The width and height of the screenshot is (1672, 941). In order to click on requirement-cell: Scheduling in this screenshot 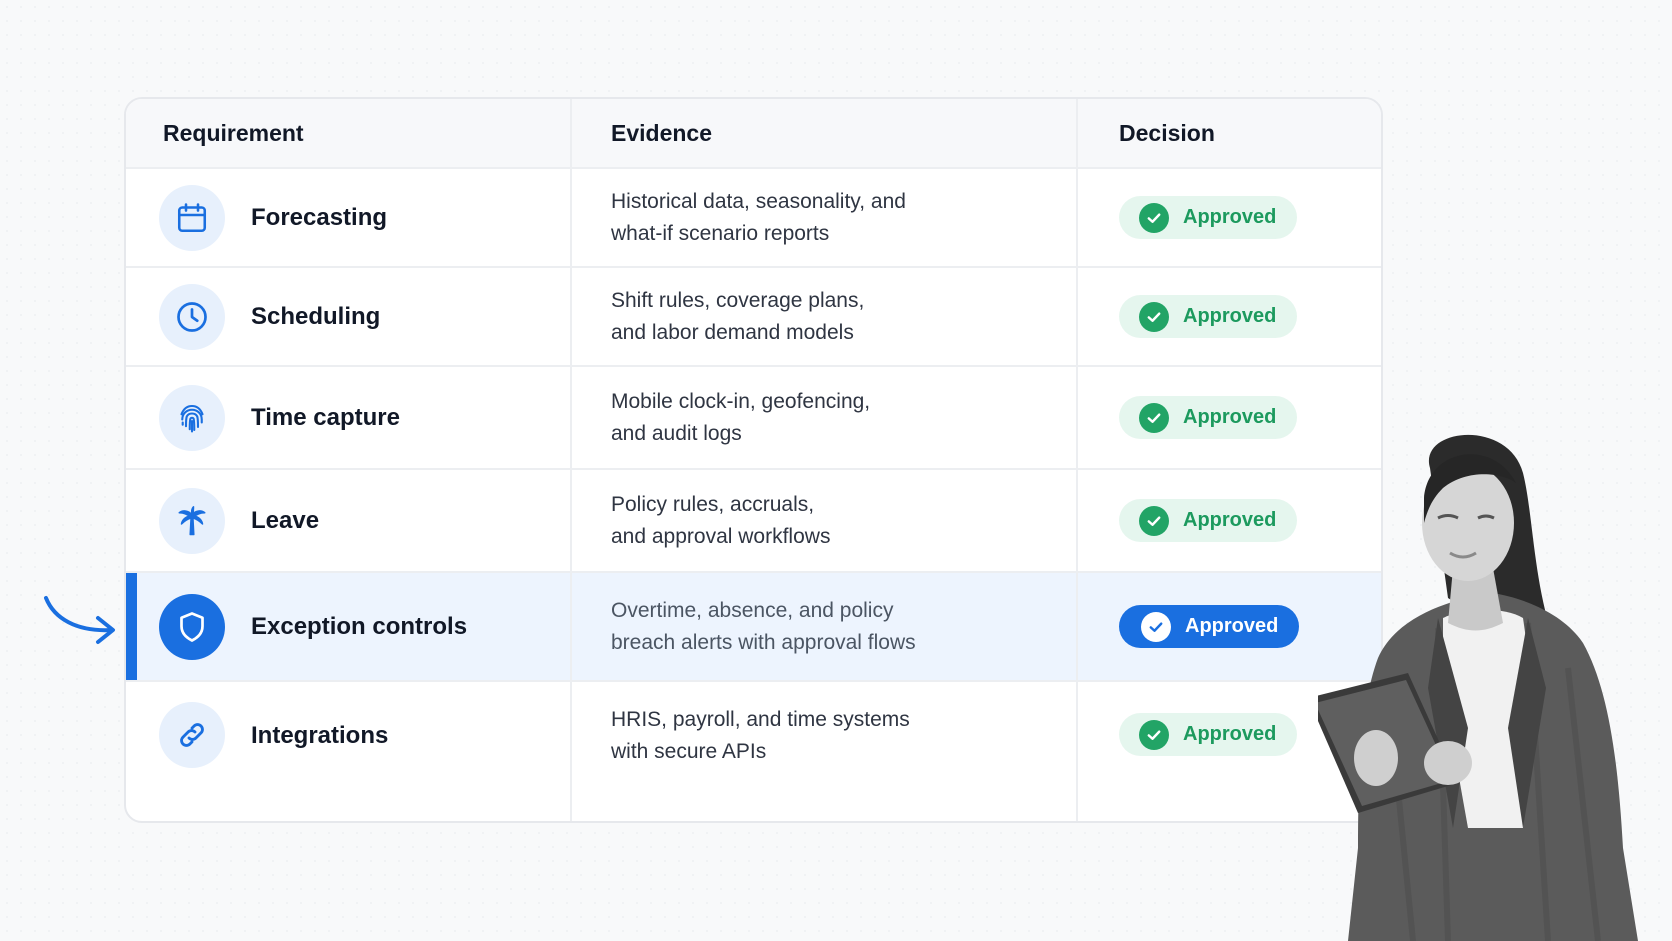, I will do `click(348, 316)`.